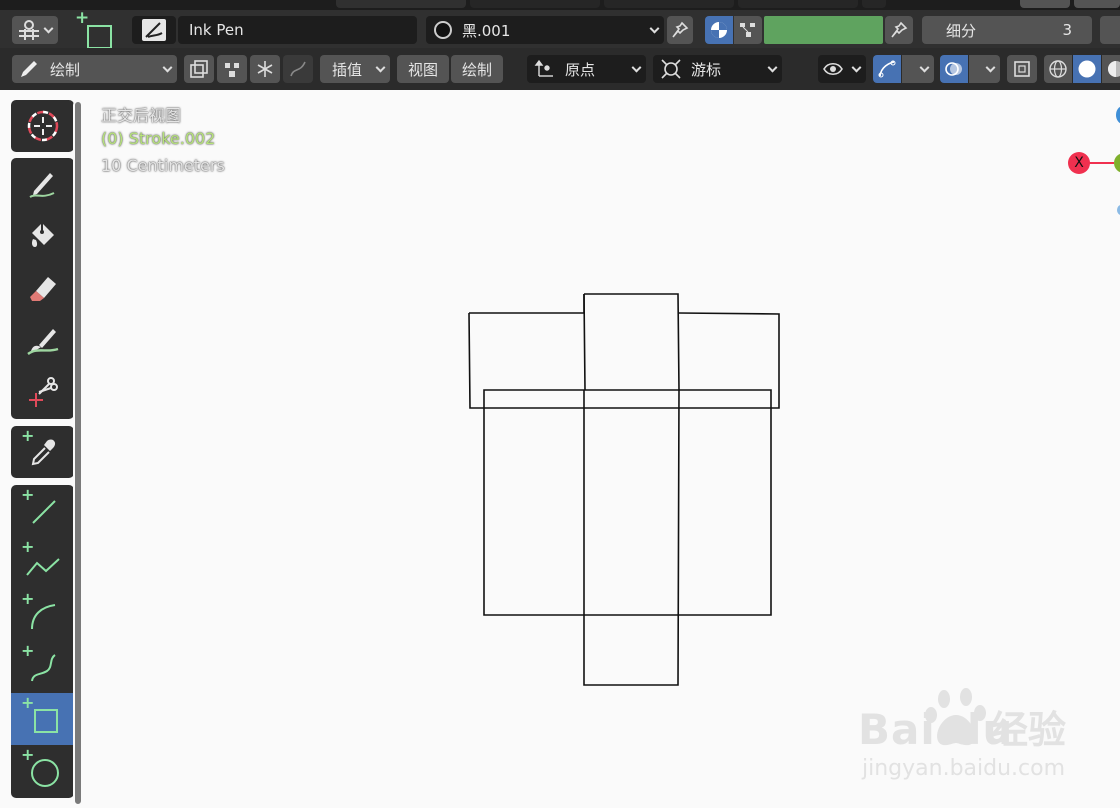 The height and width of the screenshot is (808, 1120). I want to click on body-box-stroke, so click(627, 502).